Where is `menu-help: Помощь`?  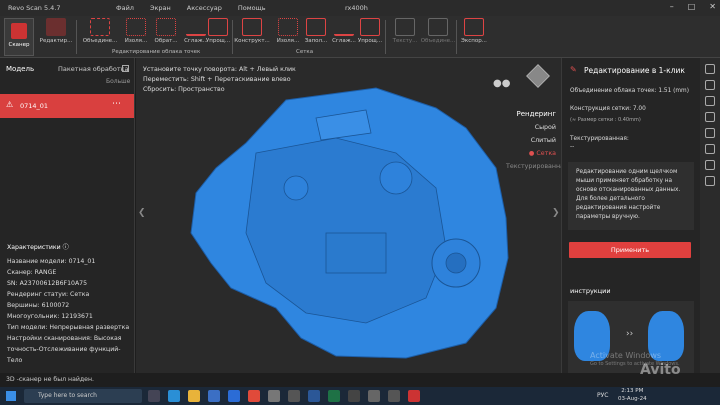
menu-help: Помощь is located at coordinates (252, 8).